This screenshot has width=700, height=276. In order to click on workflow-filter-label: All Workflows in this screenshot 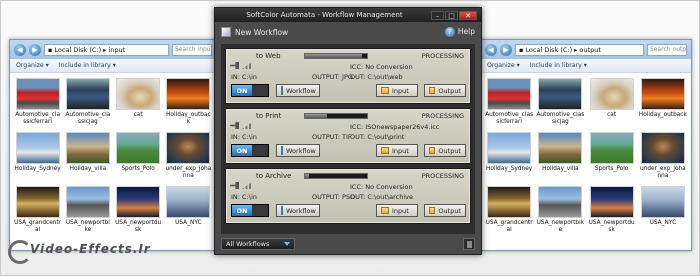, I will do `click(248, 244)`.